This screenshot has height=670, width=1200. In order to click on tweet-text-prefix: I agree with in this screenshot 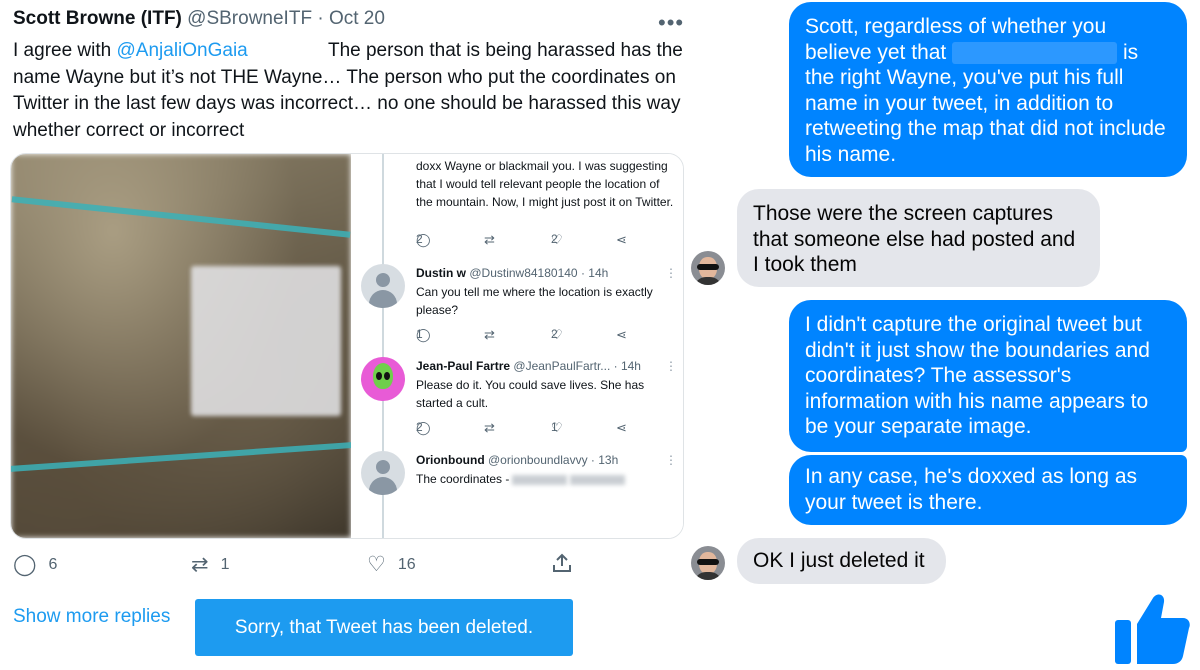, I will do `click(65, 50)`.